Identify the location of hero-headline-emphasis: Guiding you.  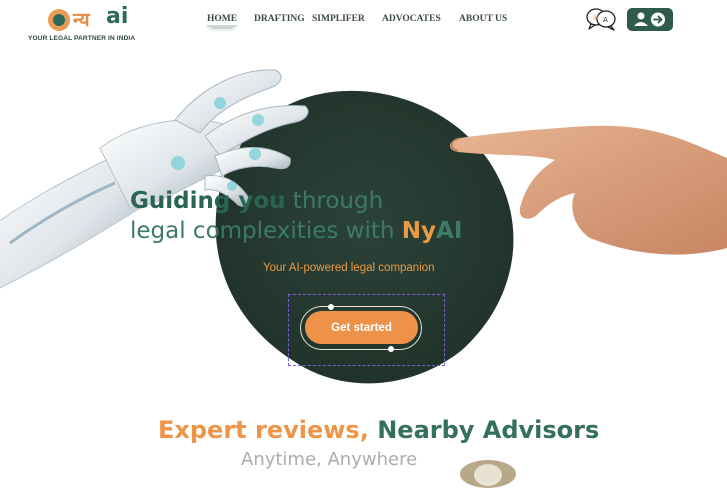
(208, 201).